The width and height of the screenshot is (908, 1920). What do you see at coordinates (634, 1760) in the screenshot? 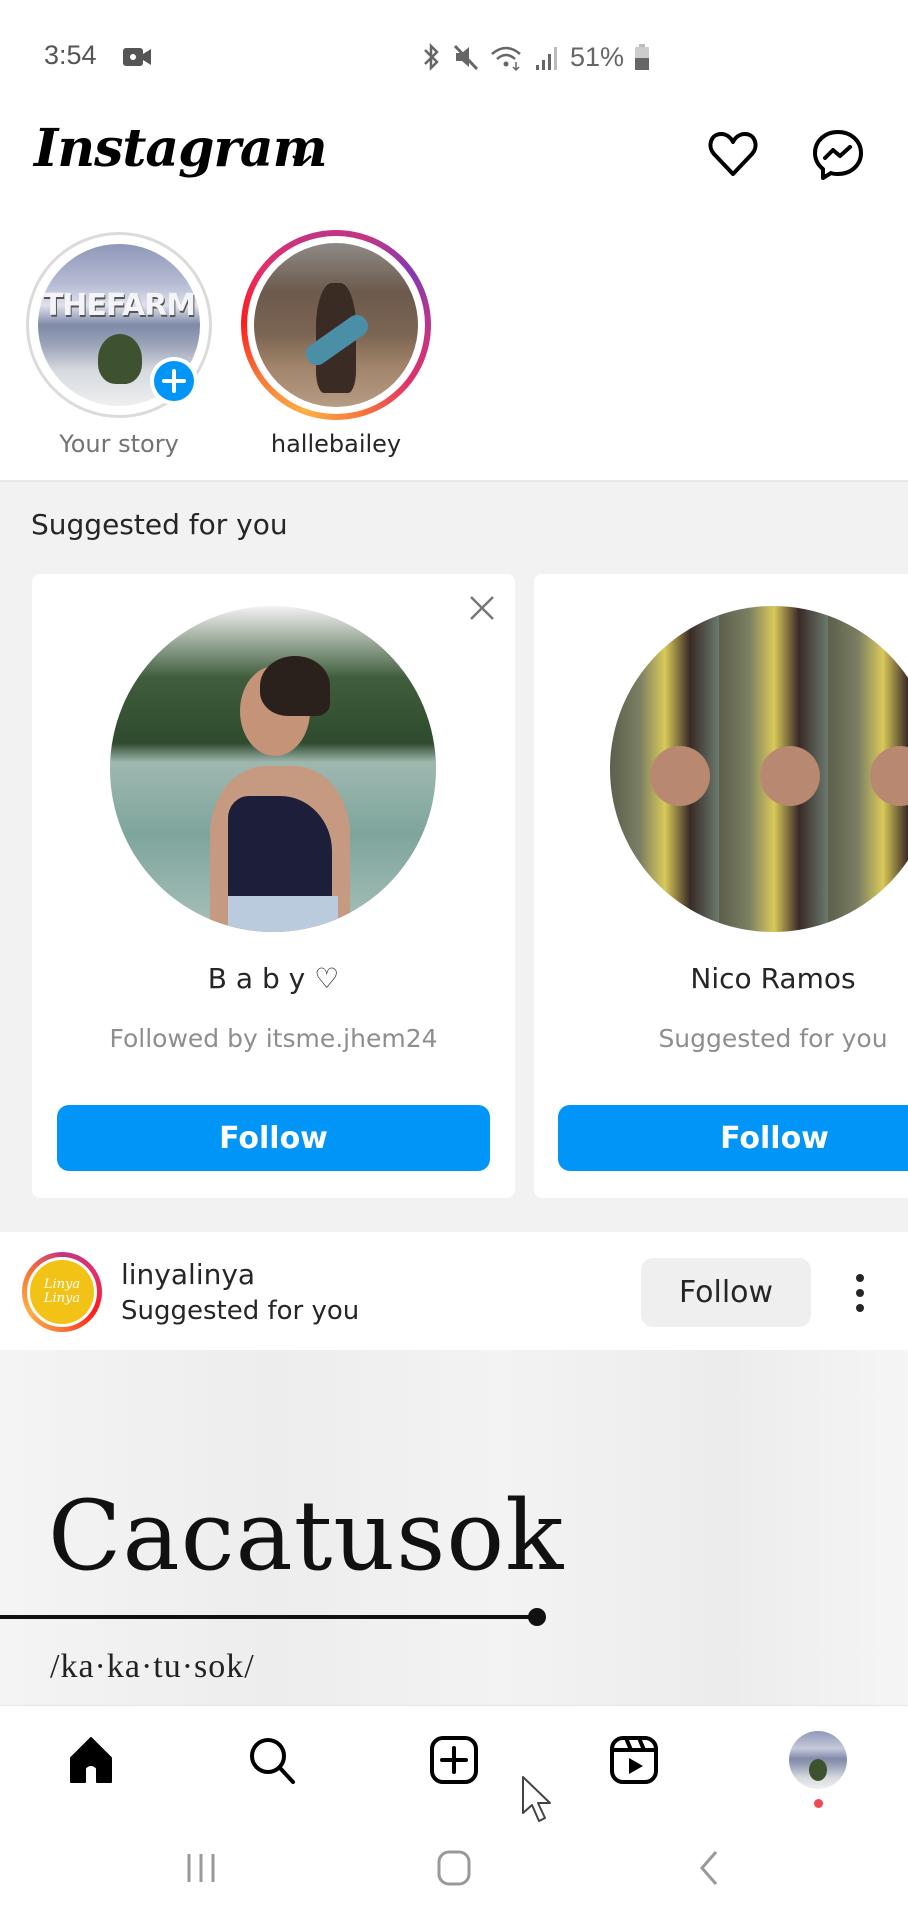
I see `reels-icon` at bounding box center [634, 1760].